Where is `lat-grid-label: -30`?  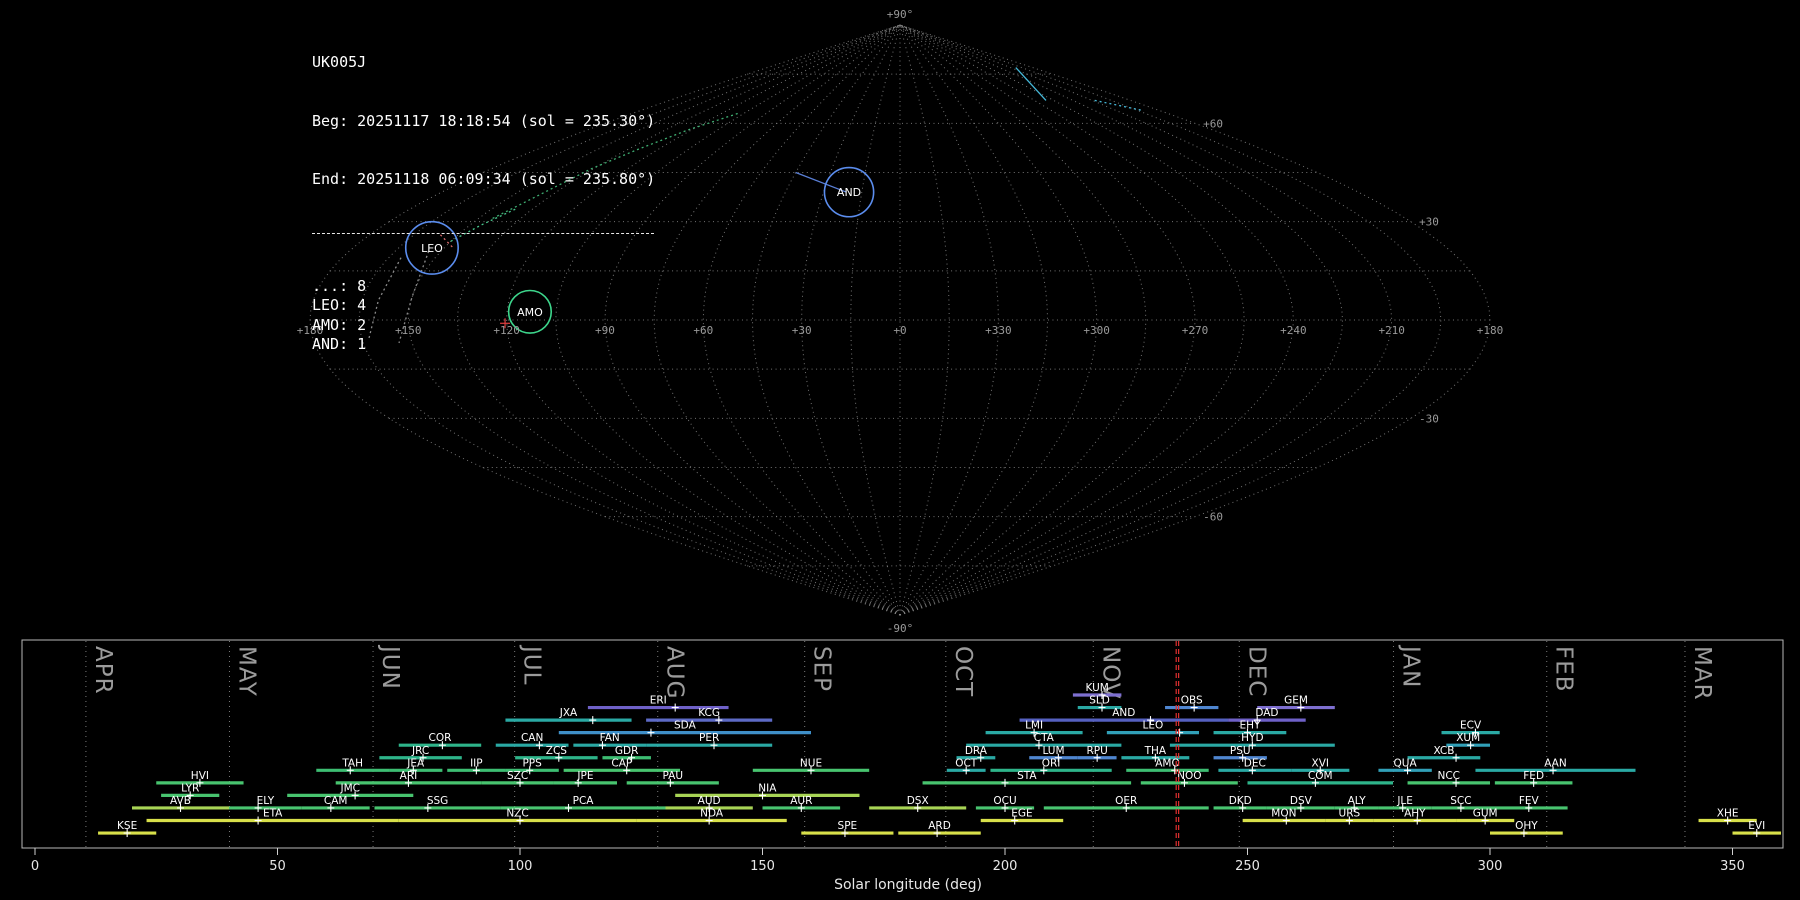
lat-grid-label: -30 is located at coordinates (1429, 418).